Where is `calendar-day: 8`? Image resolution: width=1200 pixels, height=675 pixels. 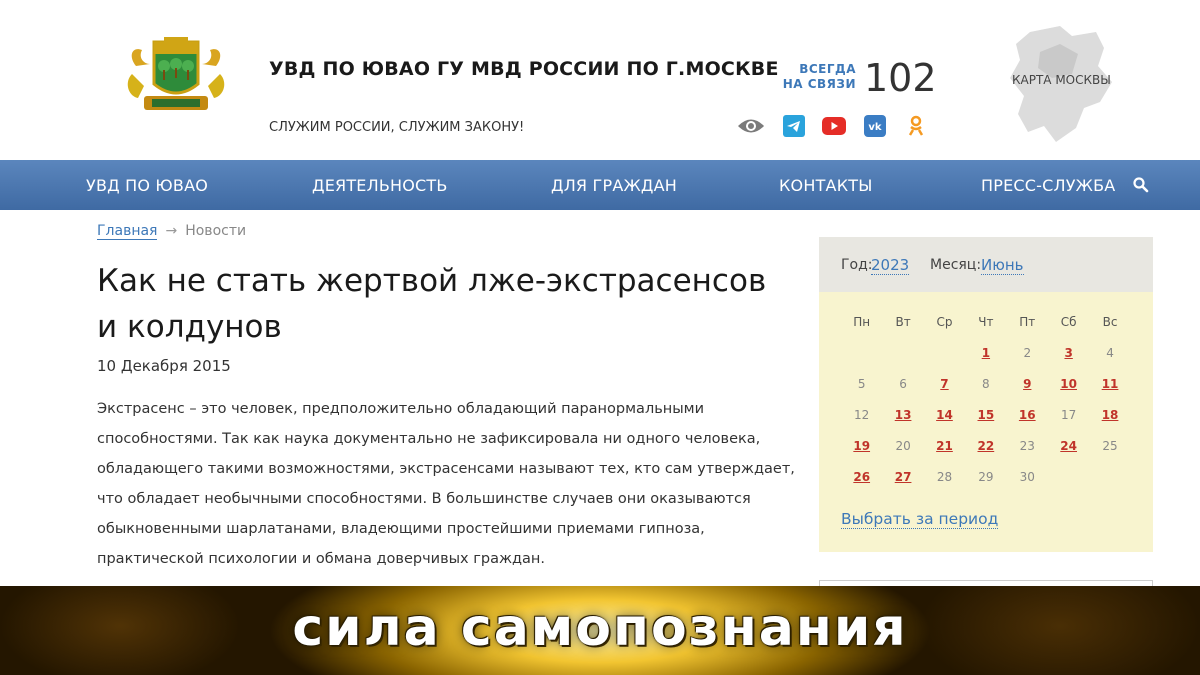 calendar-day: 8 is located at coordinates (985, 389).